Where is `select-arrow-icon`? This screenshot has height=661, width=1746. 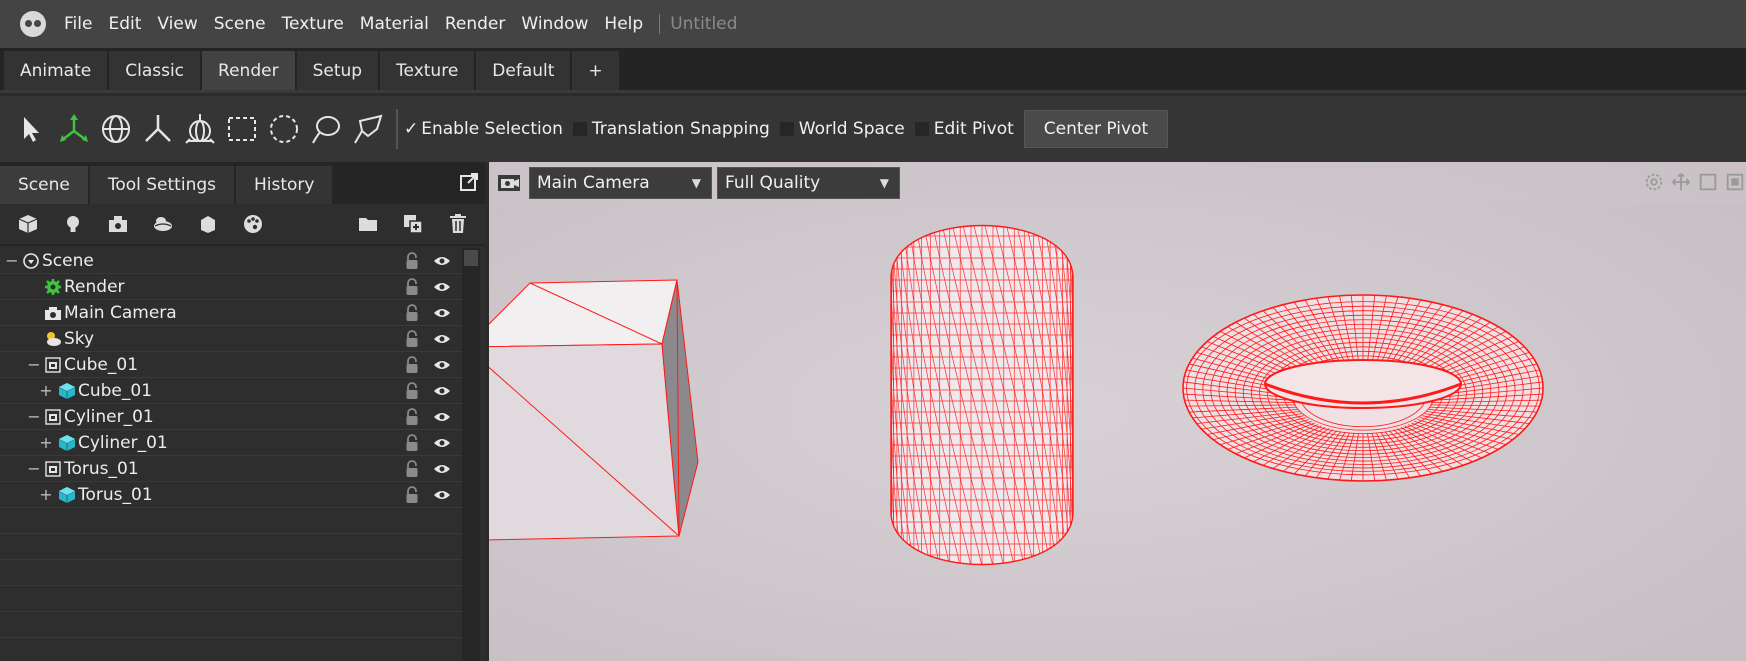 select-arrow-icon is located at coordinates (32, 129).